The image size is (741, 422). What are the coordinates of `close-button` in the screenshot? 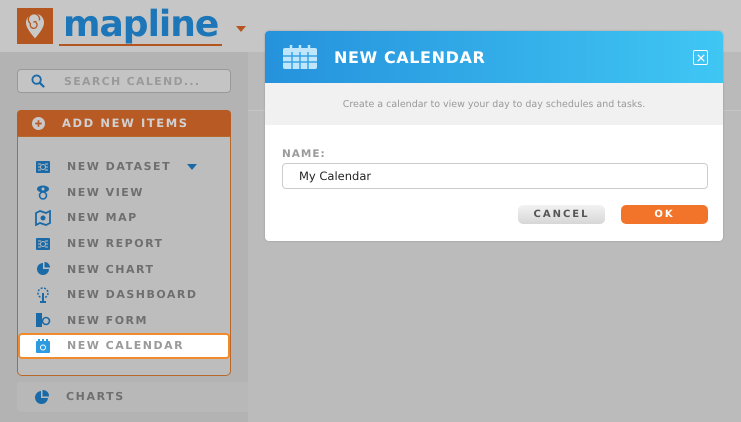 It's located at (700, 57).